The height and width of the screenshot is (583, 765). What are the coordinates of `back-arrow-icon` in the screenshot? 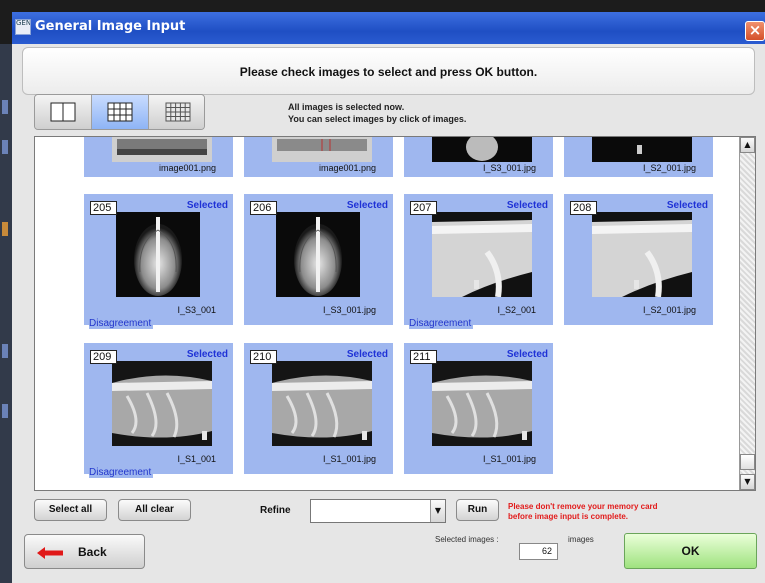 It's located at (50, 553).